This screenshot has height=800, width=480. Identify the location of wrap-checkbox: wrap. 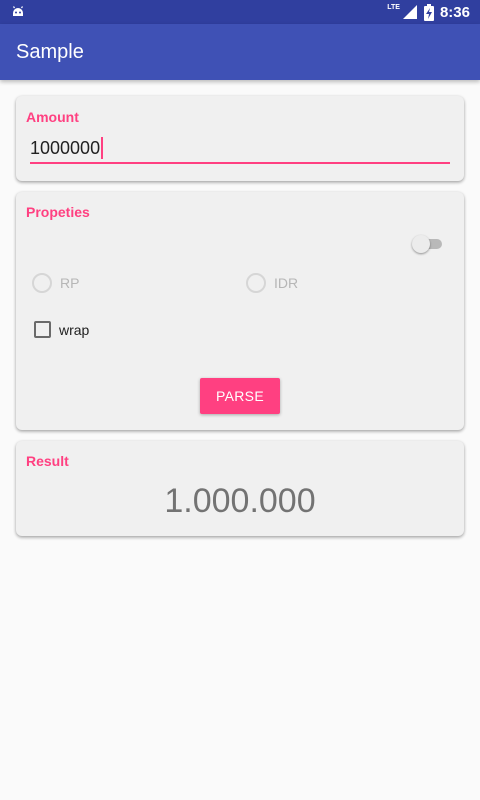
(61, 329).